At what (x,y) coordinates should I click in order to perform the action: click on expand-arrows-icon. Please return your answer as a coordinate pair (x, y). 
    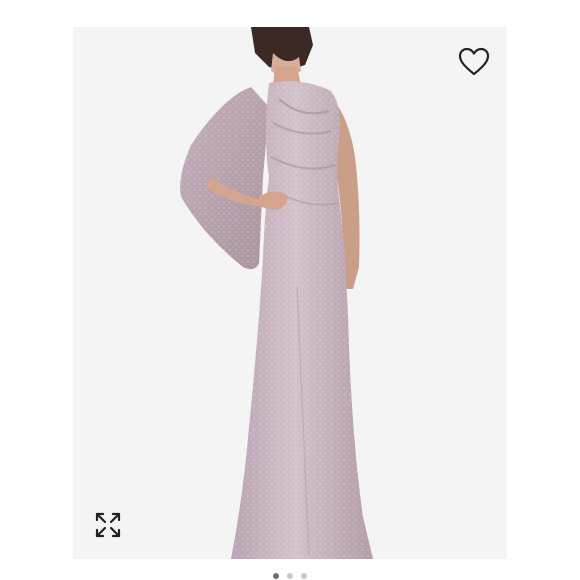
    Looking at the image, I should click on (108, 525).